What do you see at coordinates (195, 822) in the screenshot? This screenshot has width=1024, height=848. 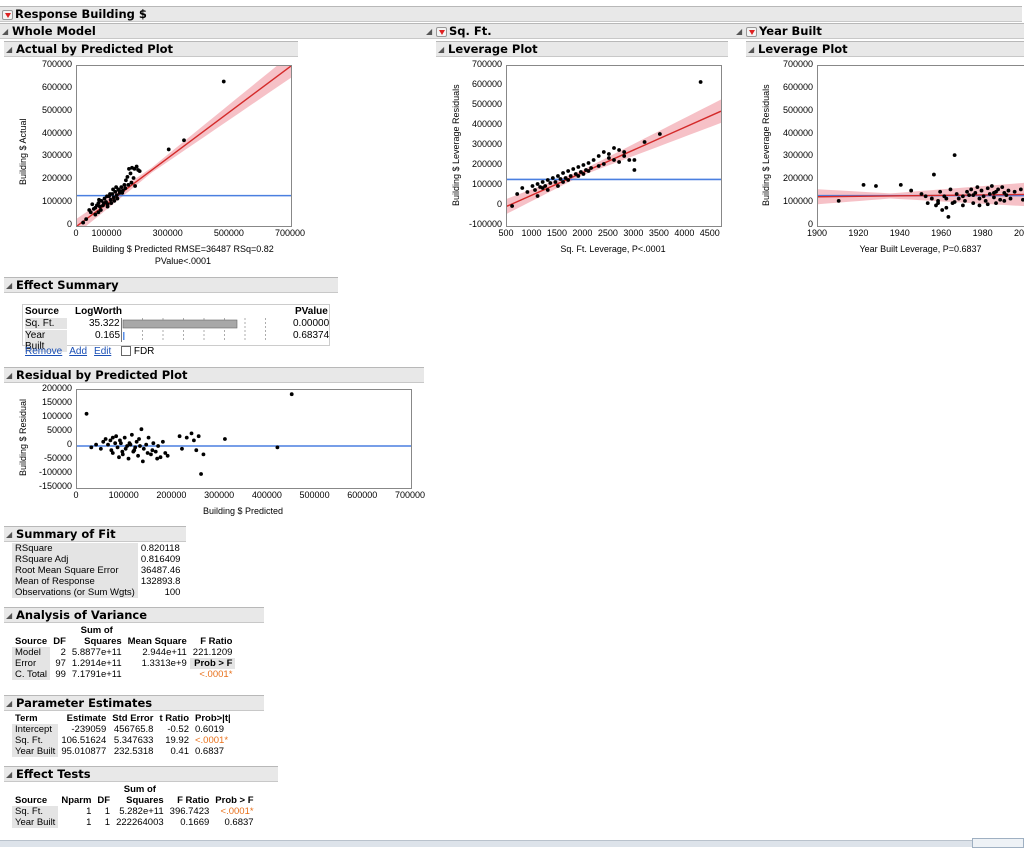 I see `cell-value: 0.1669` at bounding box center [195, 822].